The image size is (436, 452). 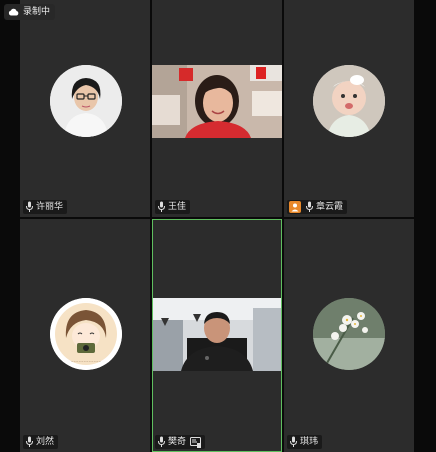 I want to click on participant-name: 王佳, so click(x=177, y=207).